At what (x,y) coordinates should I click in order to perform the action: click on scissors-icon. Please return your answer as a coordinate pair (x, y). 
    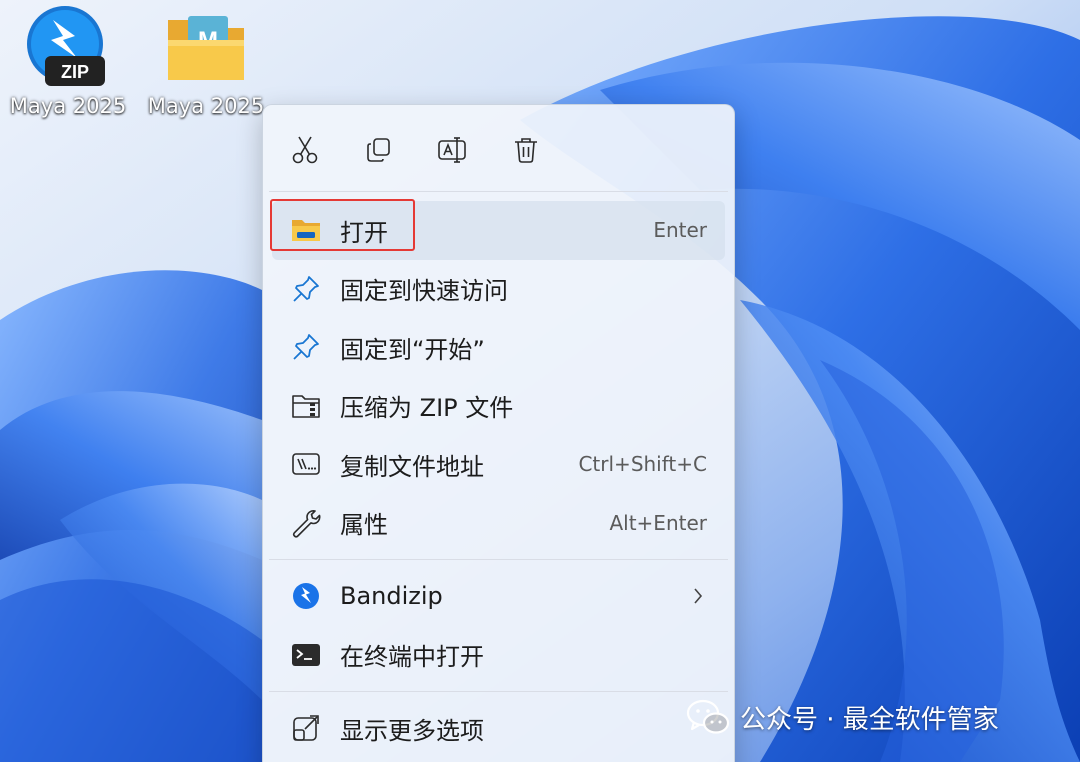
    Looking at the image, I should click on (305, 150).